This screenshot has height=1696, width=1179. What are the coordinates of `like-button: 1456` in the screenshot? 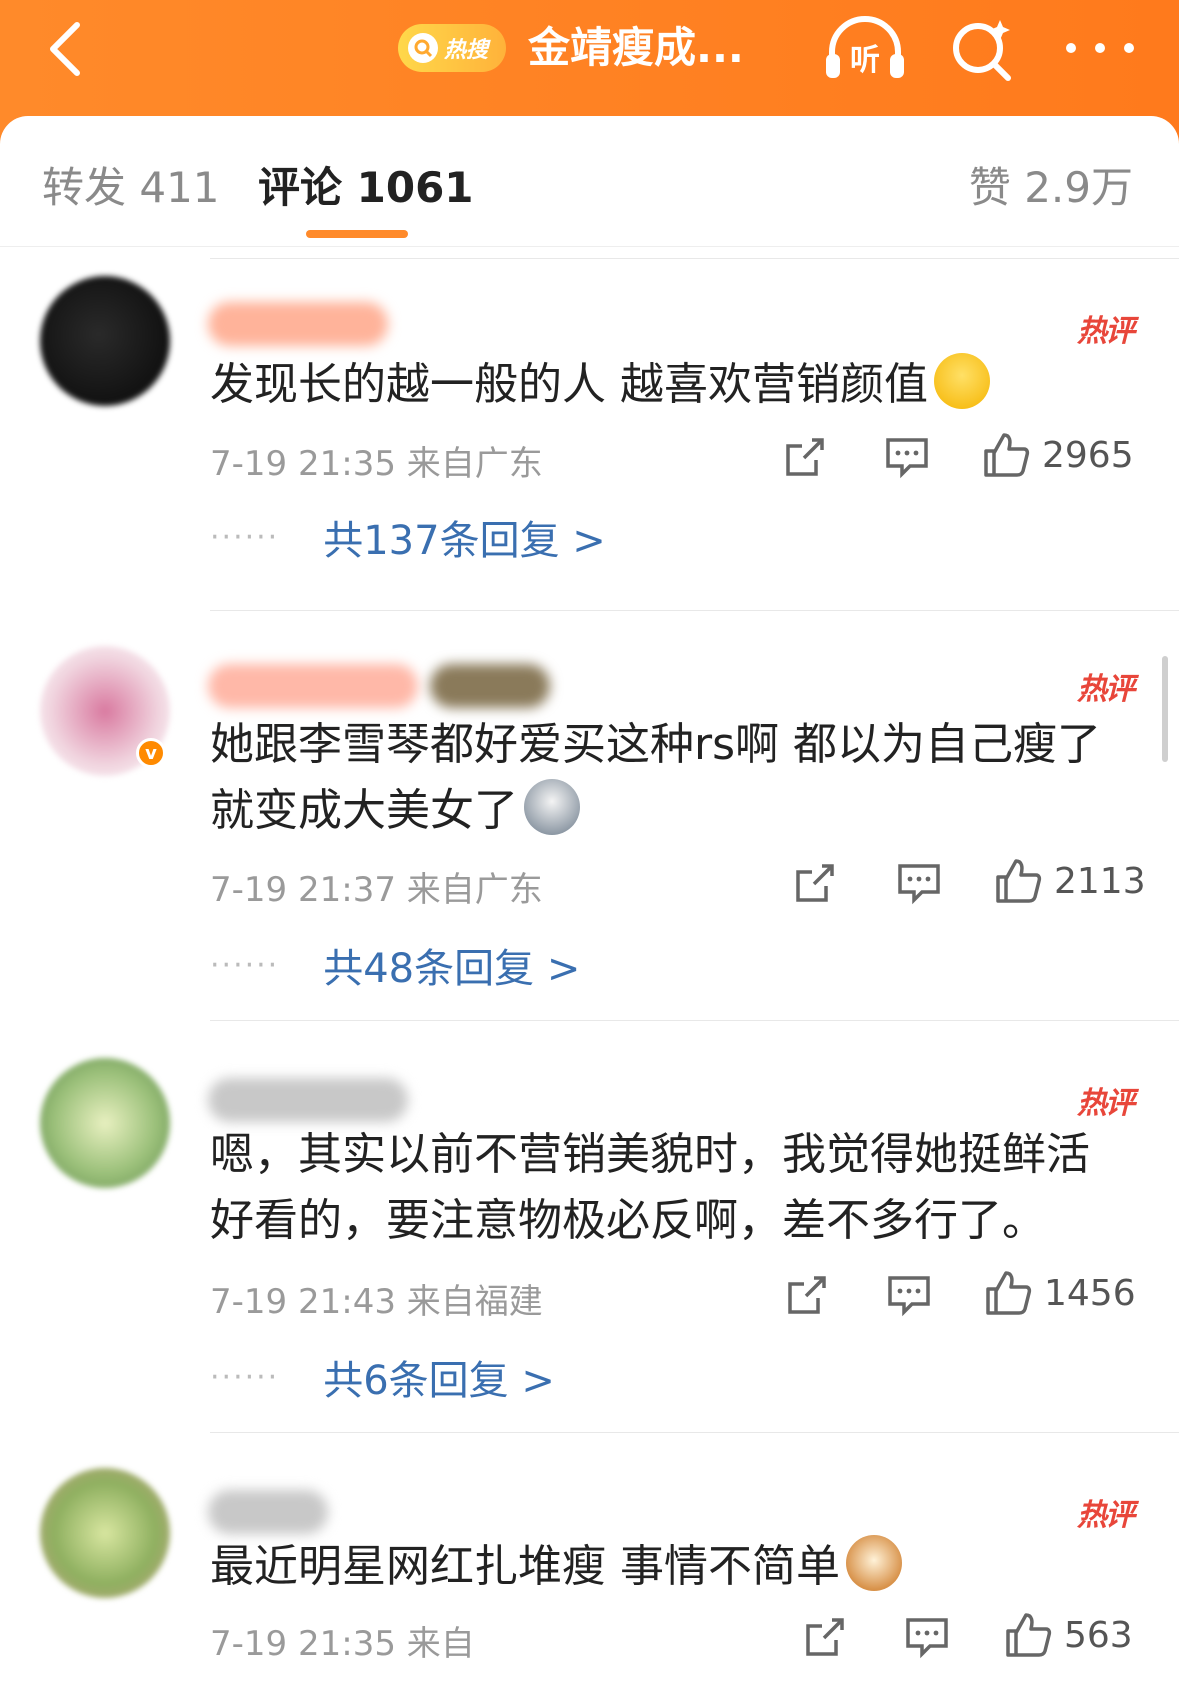 It's located at (1060, 1293).